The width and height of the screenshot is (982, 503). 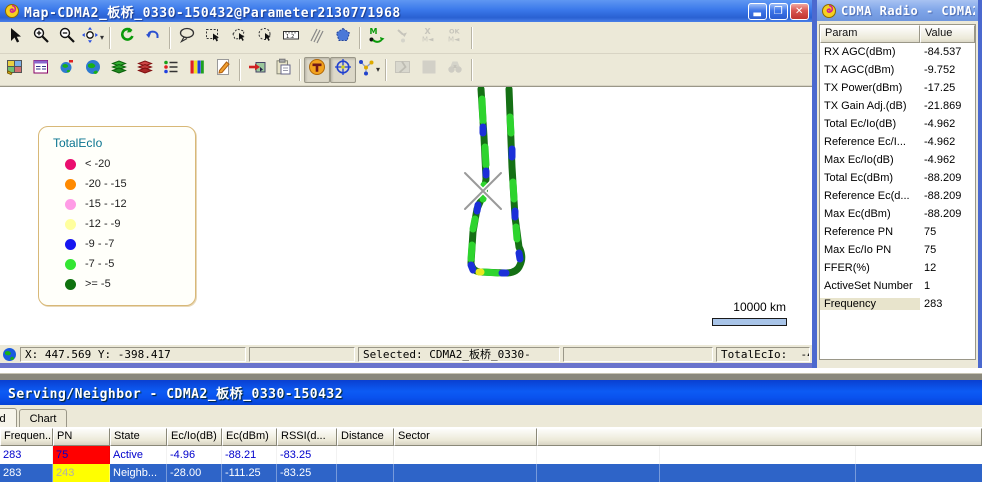 I want to click on maximize-button: ❐, so click(x=778, y=11).